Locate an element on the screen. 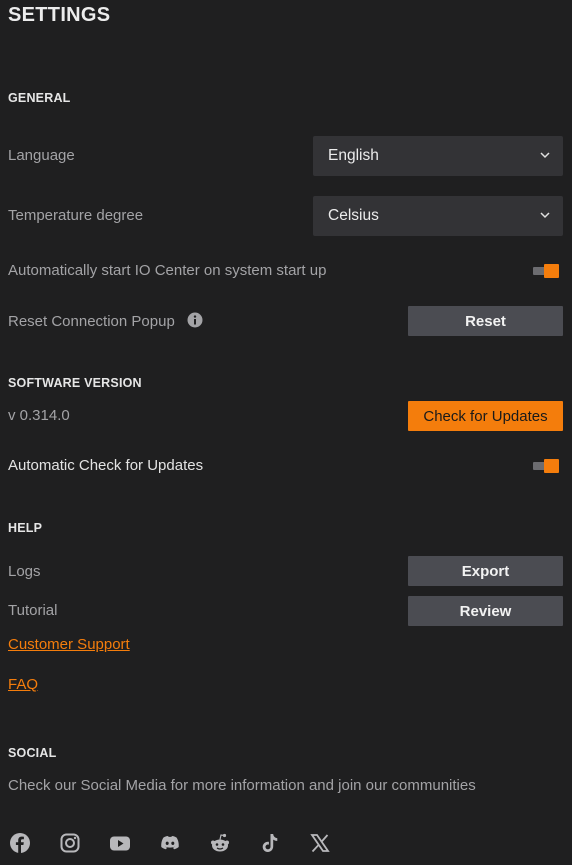 This screenshot has height=865, width=572. general-heading: GENERAL is located at coordinates (39, 98).